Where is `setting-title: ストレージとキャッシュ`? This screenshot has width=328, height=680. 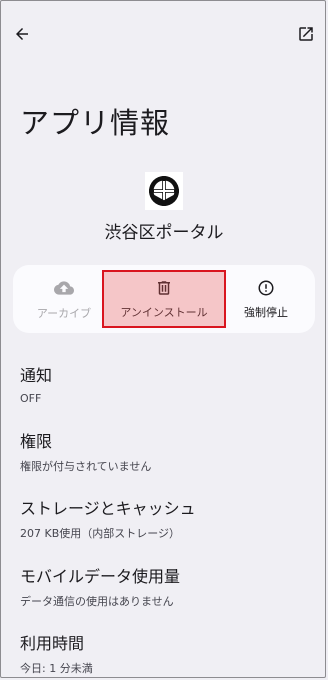 setting-title: ストレージとキャッシュ is located at coordinates (108, 508).